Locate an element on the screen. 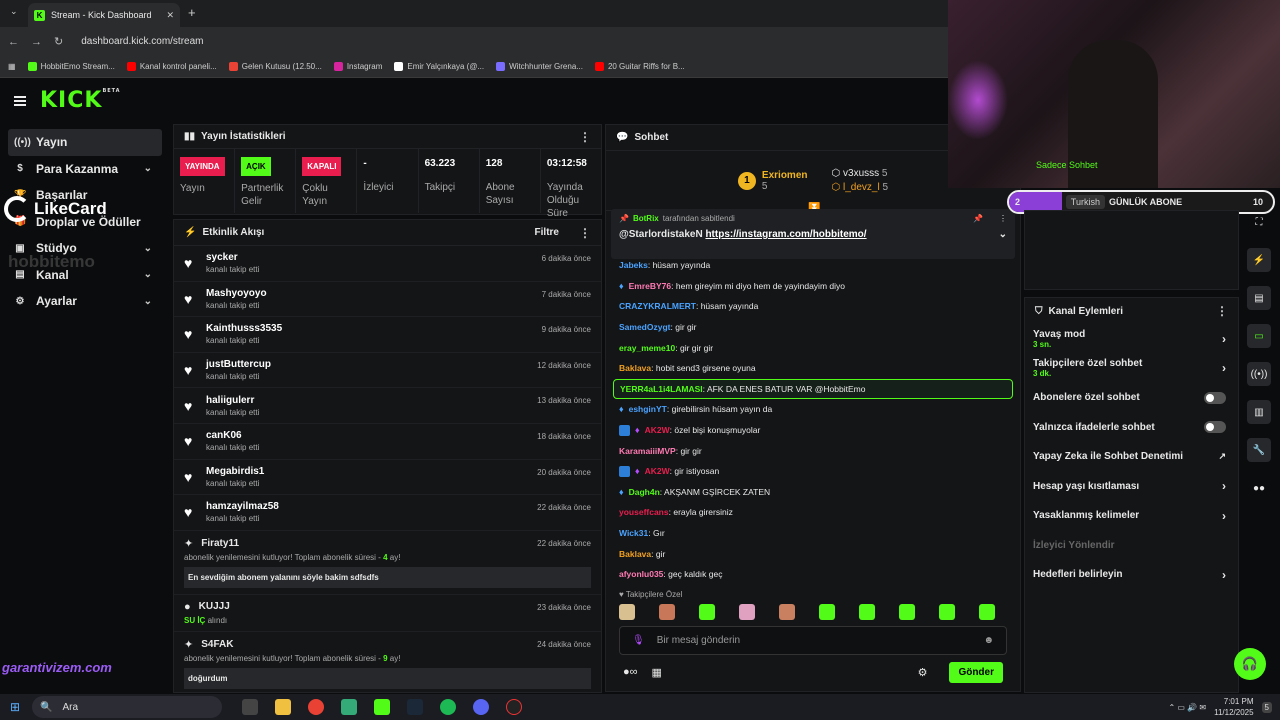 The image size is (1280, 720). broadcast-icon: ((•)) is located at coordinates (1259, 374).